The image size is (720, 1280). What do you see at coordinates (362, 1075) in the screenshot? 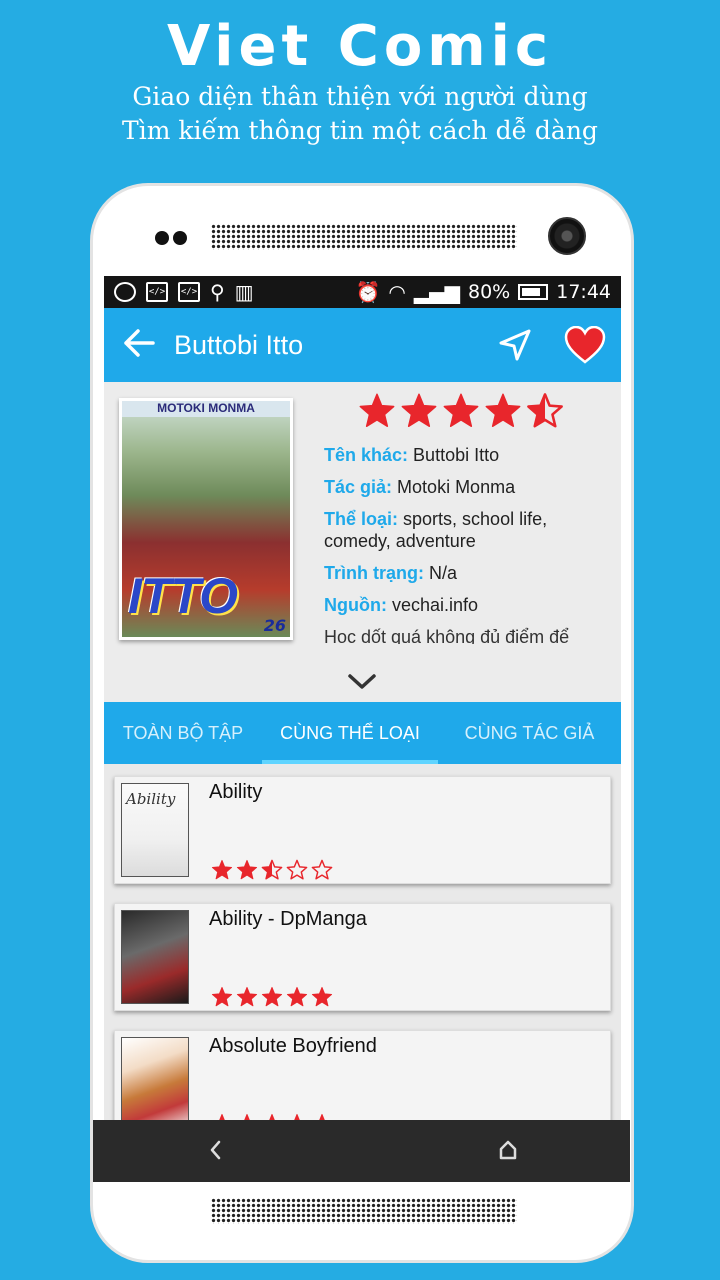
I see `list-item: Absolute Boyfriend` at bounding box center [362, 1075].